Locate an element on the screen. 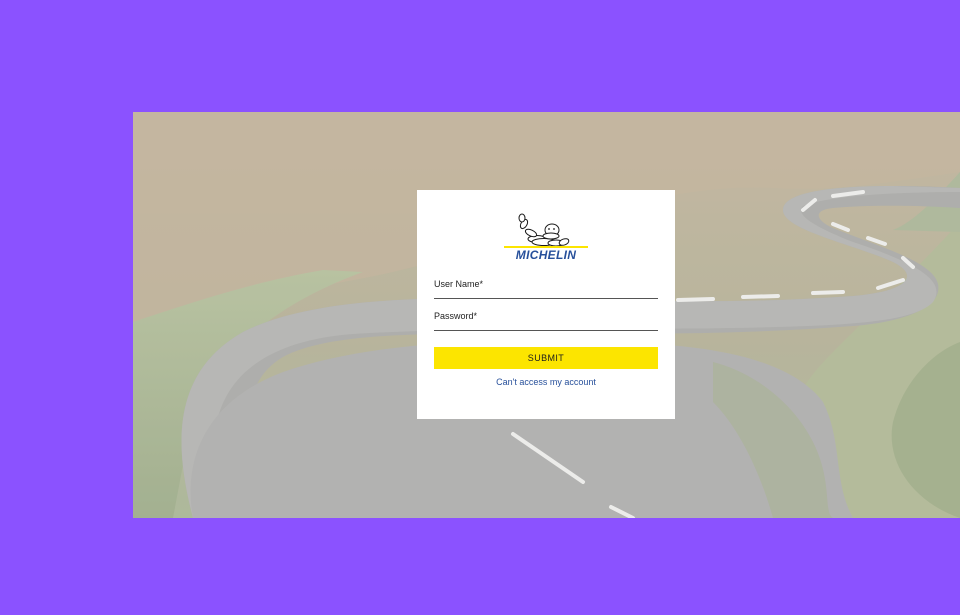  password-field: Password* is located at coordinates (546, 320).